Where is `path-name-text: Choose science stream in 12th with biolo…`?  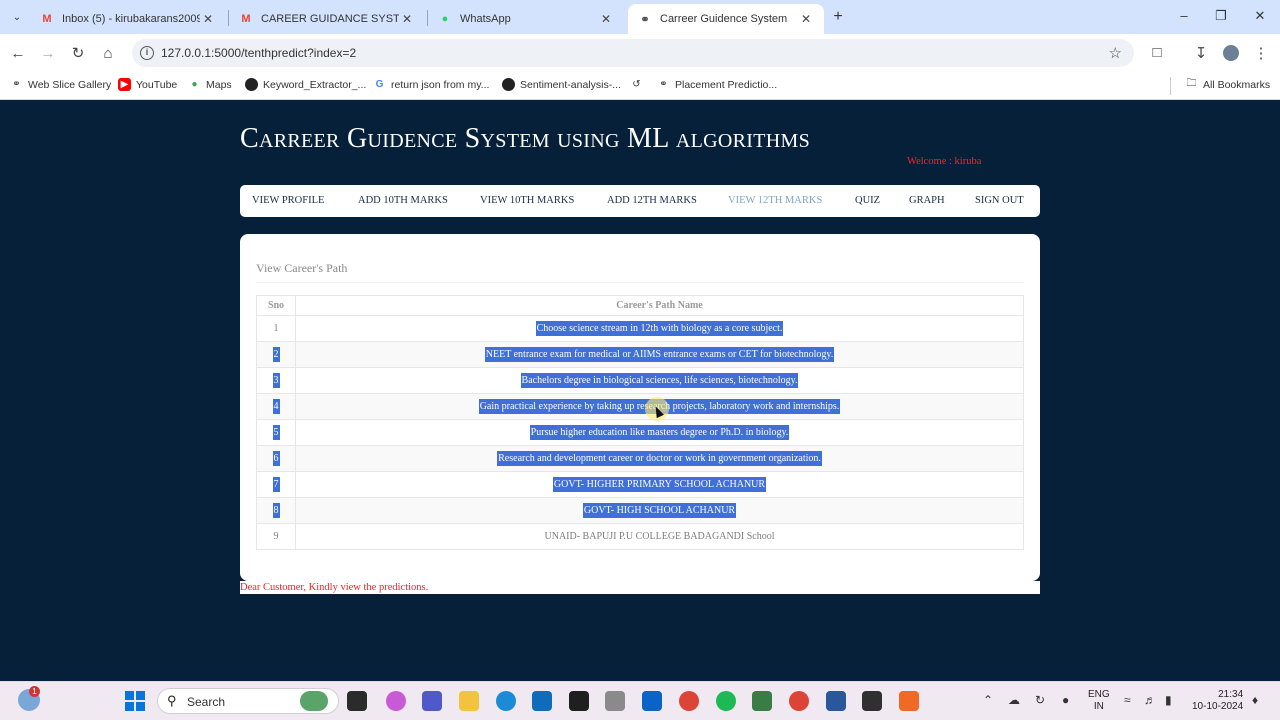
path-name-text: Choose science stream in 12th with biolo… is located at coordinates (659, 328).